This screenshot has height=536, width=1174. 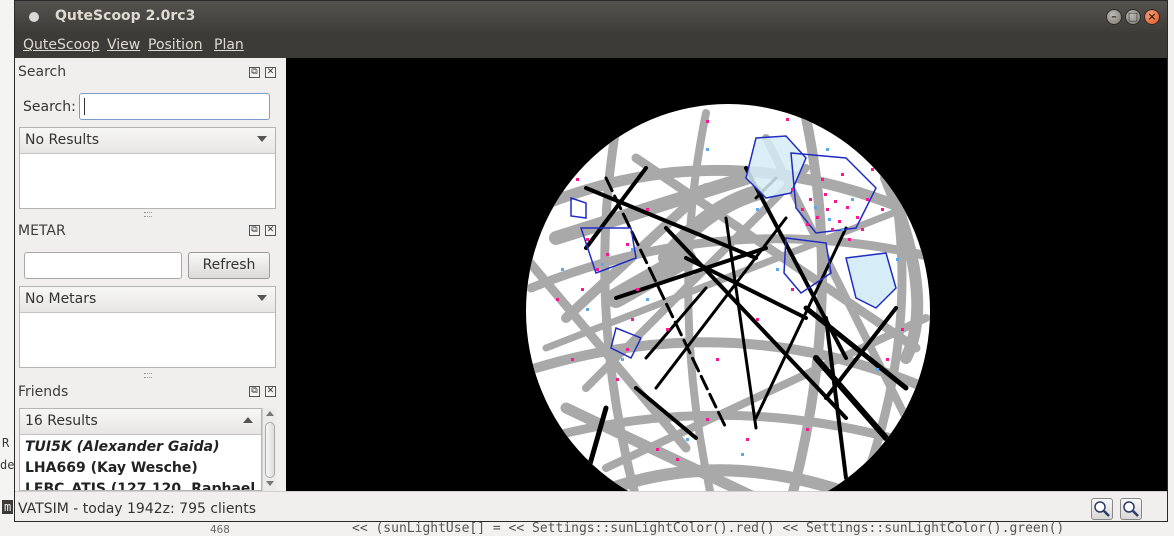 What do you see at coordinates (175, 45) in the screenshot?
I see `menu-position: Position` at bounding box center [175, 45].